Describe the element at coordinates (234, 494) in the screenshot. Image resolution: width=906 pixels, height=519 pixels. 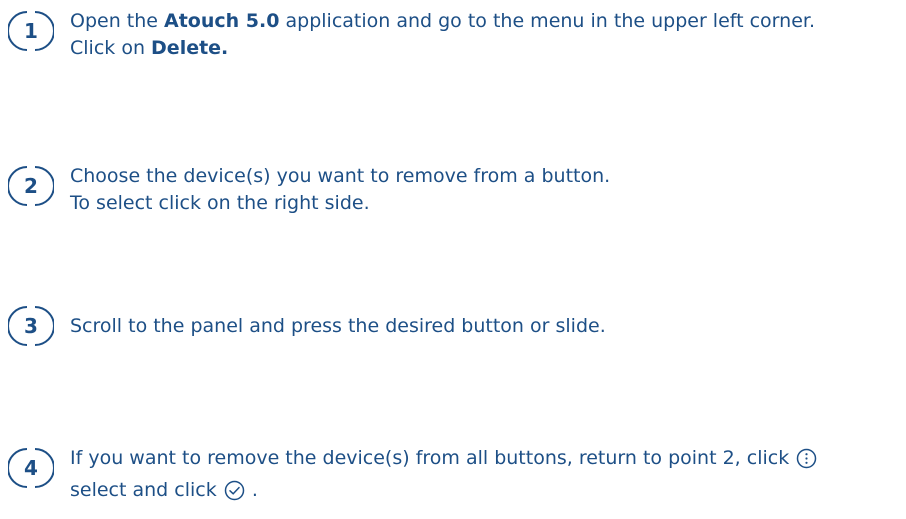
I see `check-circle-icon` at that location.